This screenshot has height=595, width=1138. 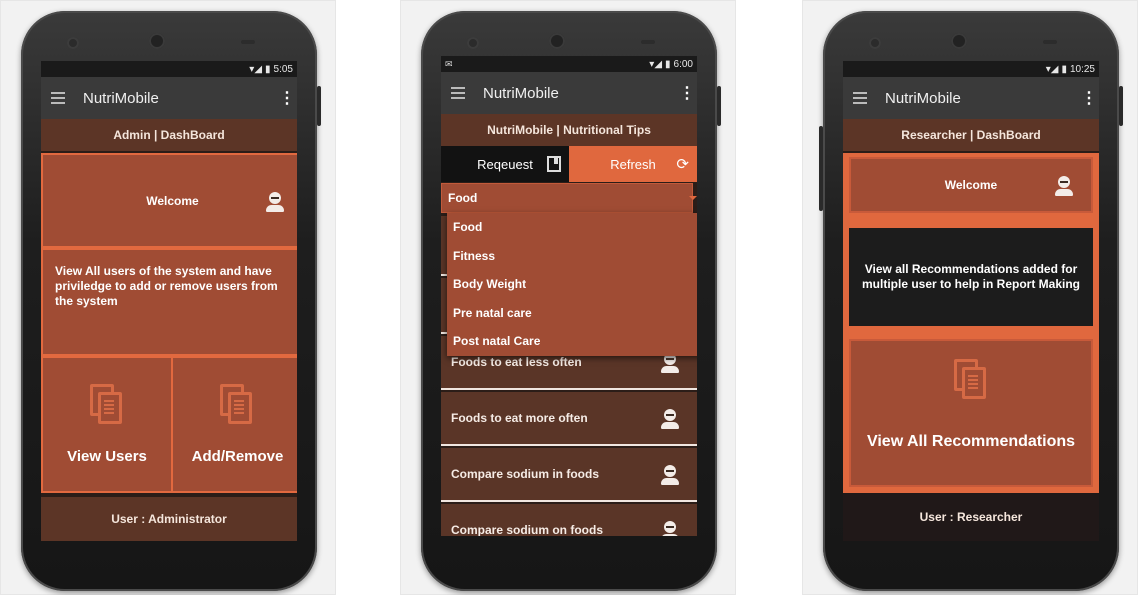 I want to click on view-users-label: View Users, so click(x=107, y=456).